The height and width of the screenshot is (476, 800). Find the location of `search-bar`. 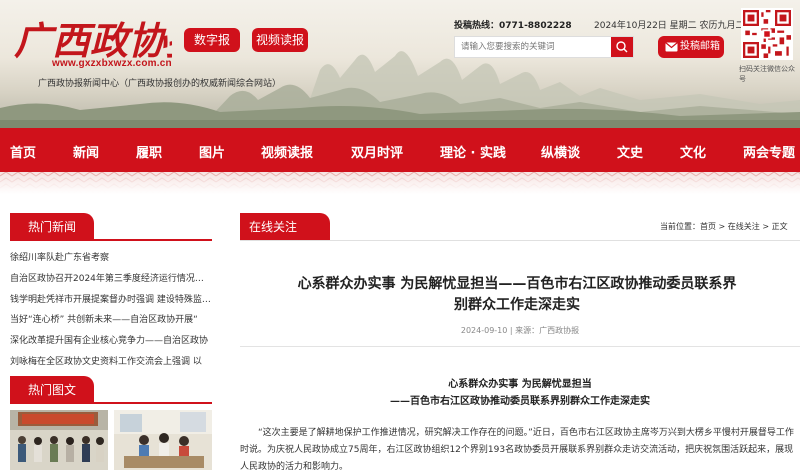

search-bar is located at coordinates (544, 47).